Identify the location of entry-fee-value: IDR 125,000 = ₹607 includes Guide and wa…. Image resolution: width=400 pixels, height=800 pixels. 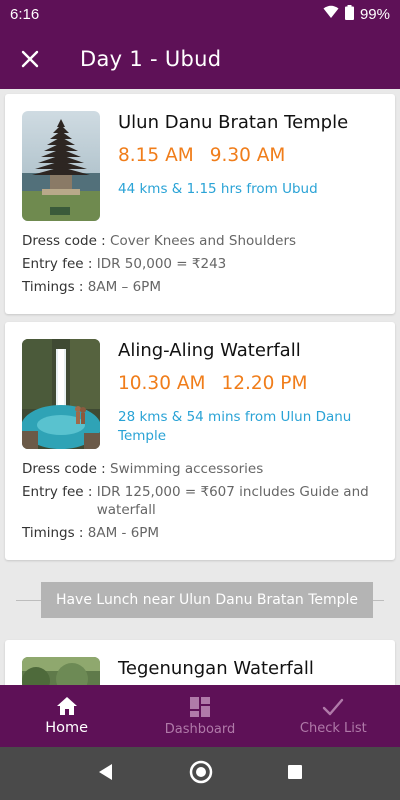
(232, 501).